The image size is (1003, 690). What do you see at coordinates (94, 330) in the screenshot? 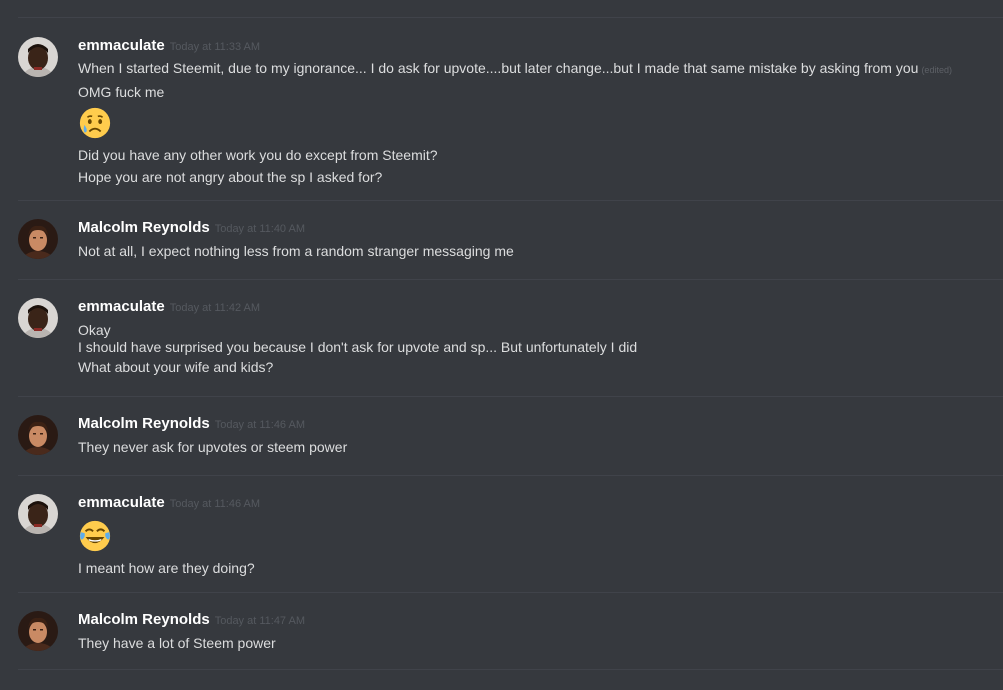
I see `message-text: Okay` at bounding box center [94, 330].